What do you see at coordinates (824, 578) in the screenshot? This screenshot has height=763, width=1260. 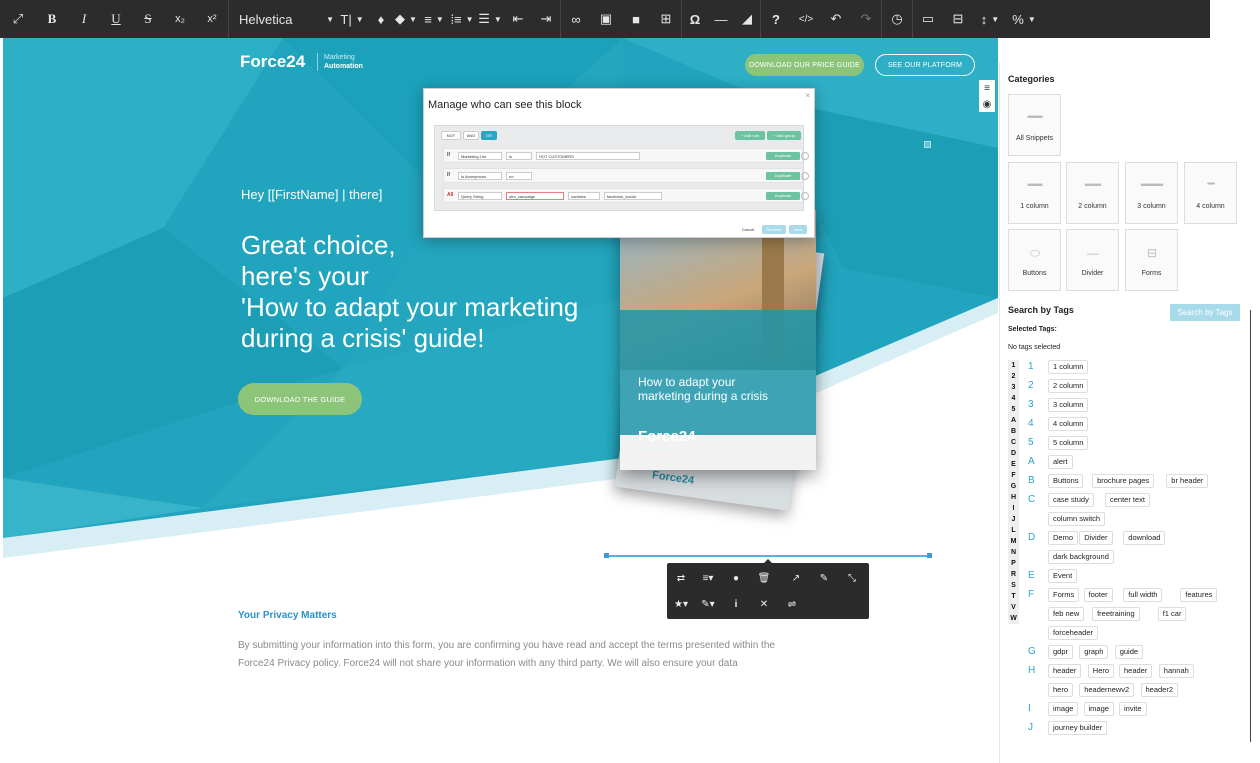 I see `edit-icon: ✎` at bounding box center [824, 578].